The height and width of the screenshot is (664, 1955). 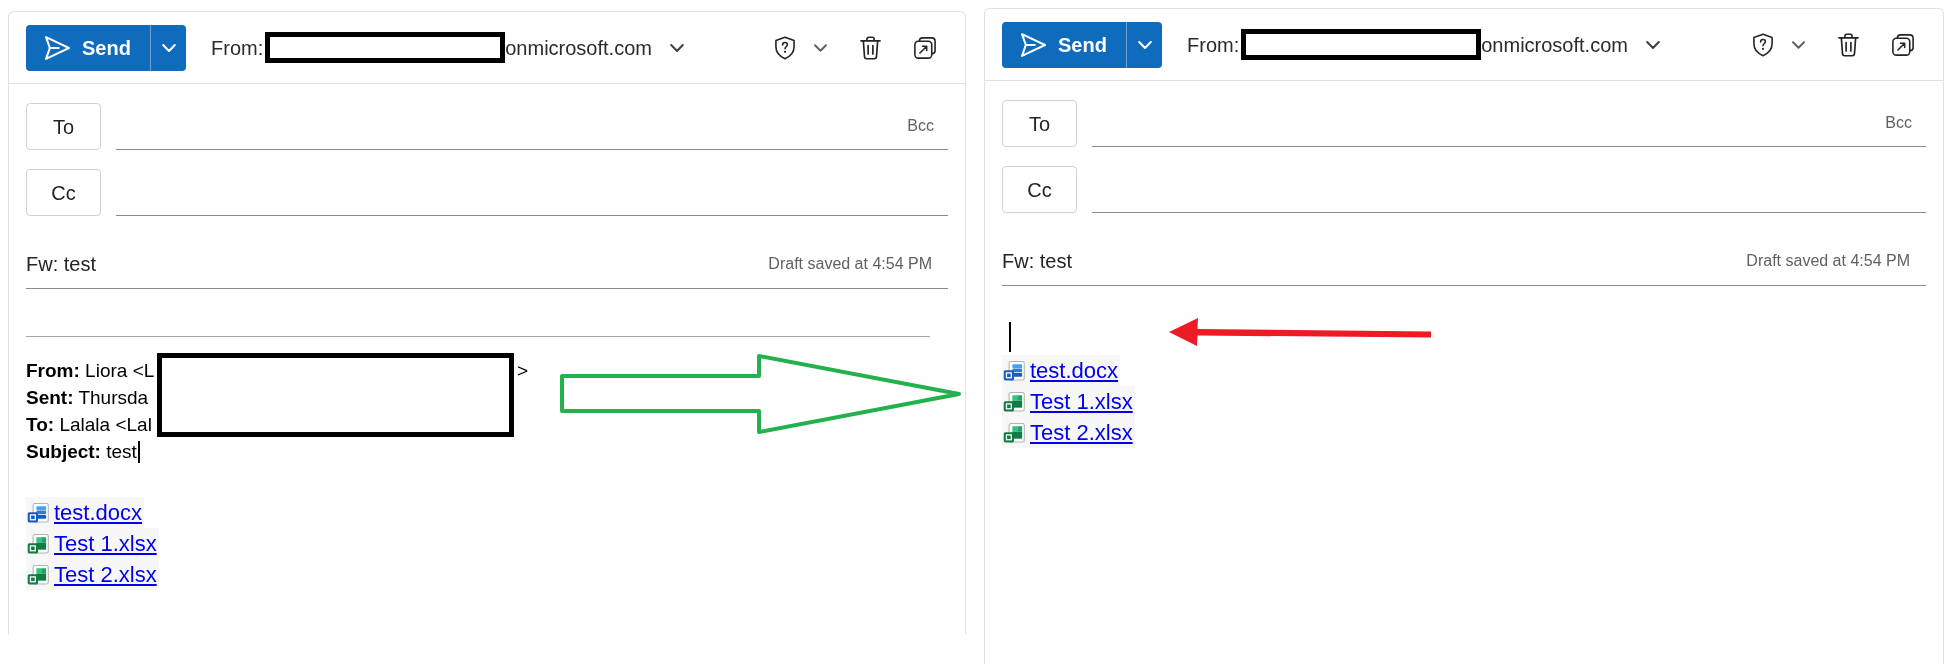 I want to click on text-cursor, so click(x=1010, y=337).